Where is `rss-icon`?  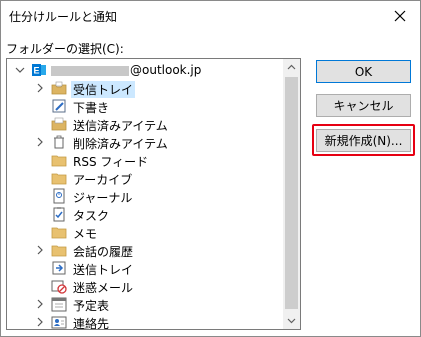
rss-icon is located at coordinates (59, 161).